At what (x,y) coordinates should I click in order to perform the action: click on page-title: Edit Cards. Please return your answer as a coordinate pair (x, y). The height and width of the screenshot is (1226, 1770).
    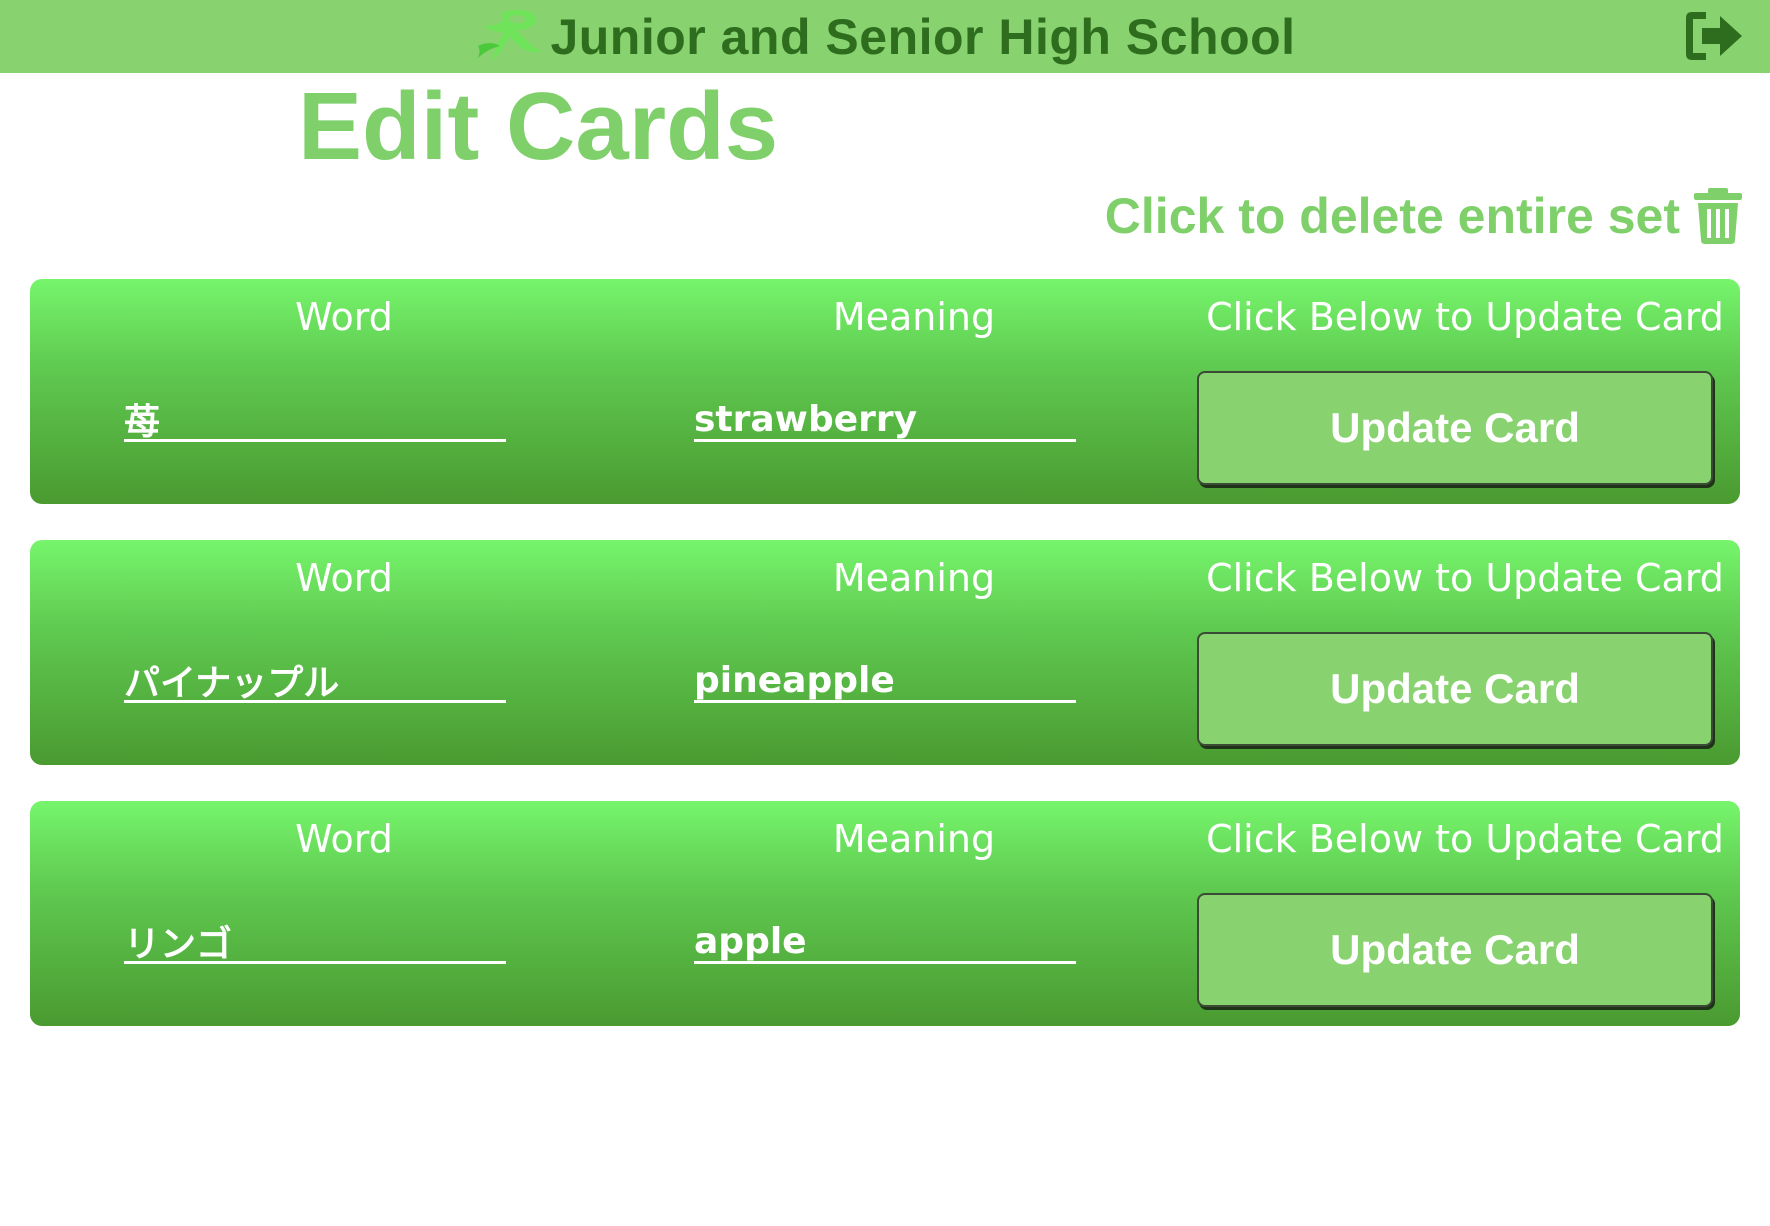
    Looking at the image, I should click on (538, 126).